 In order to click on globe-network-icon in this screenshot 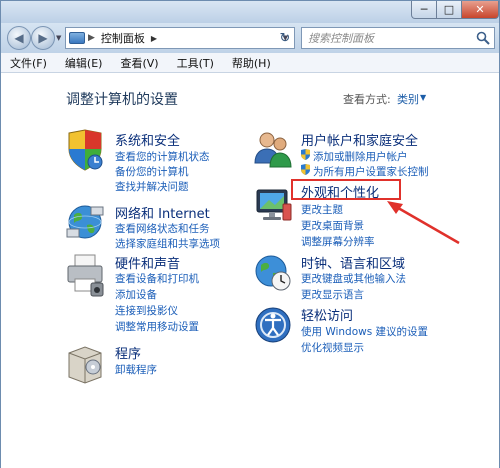, I will do `click(85, 222)`.